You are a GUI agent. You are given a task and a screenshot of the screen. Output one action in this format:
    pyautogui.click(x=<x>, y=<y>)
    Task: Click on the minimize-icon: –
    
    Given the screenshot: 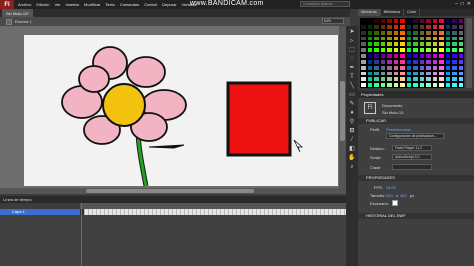 What is the action you would take?
    pyautogui.click(x=456, y=4)
    